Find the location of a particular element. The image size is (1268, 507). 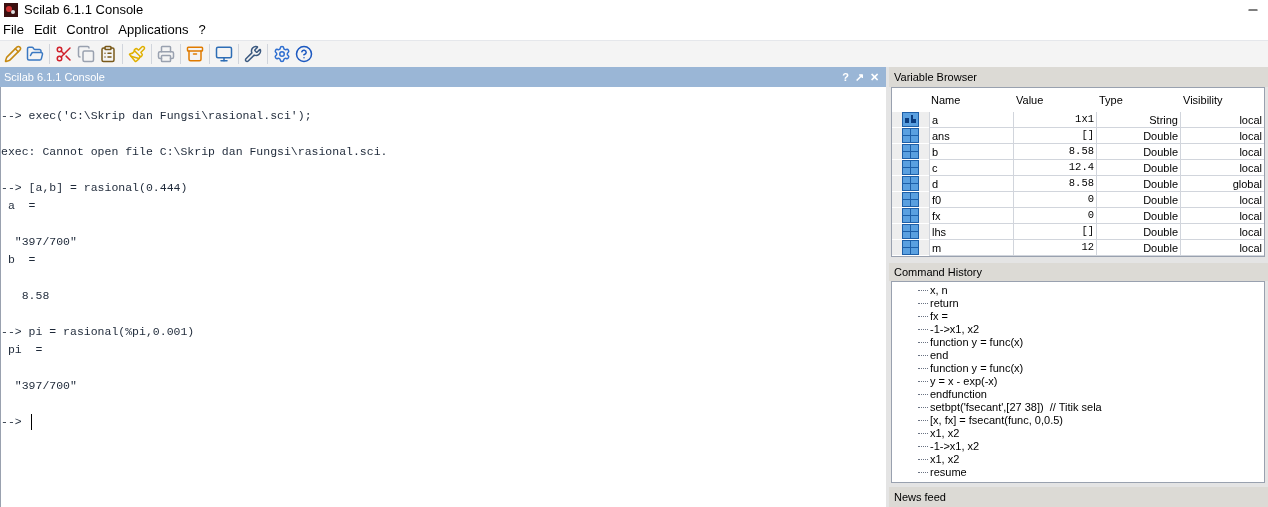

window-title: Scilab 6.1.1 Console is located at coordinates (84, 10).